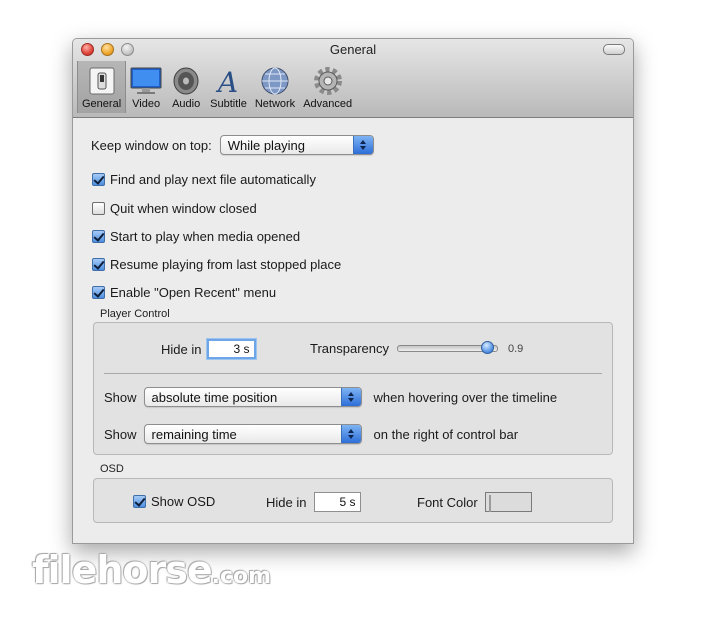 This screenshot has width=706, height=624. I want to click on hide-controls-input: 3 s, so click(232, 349).